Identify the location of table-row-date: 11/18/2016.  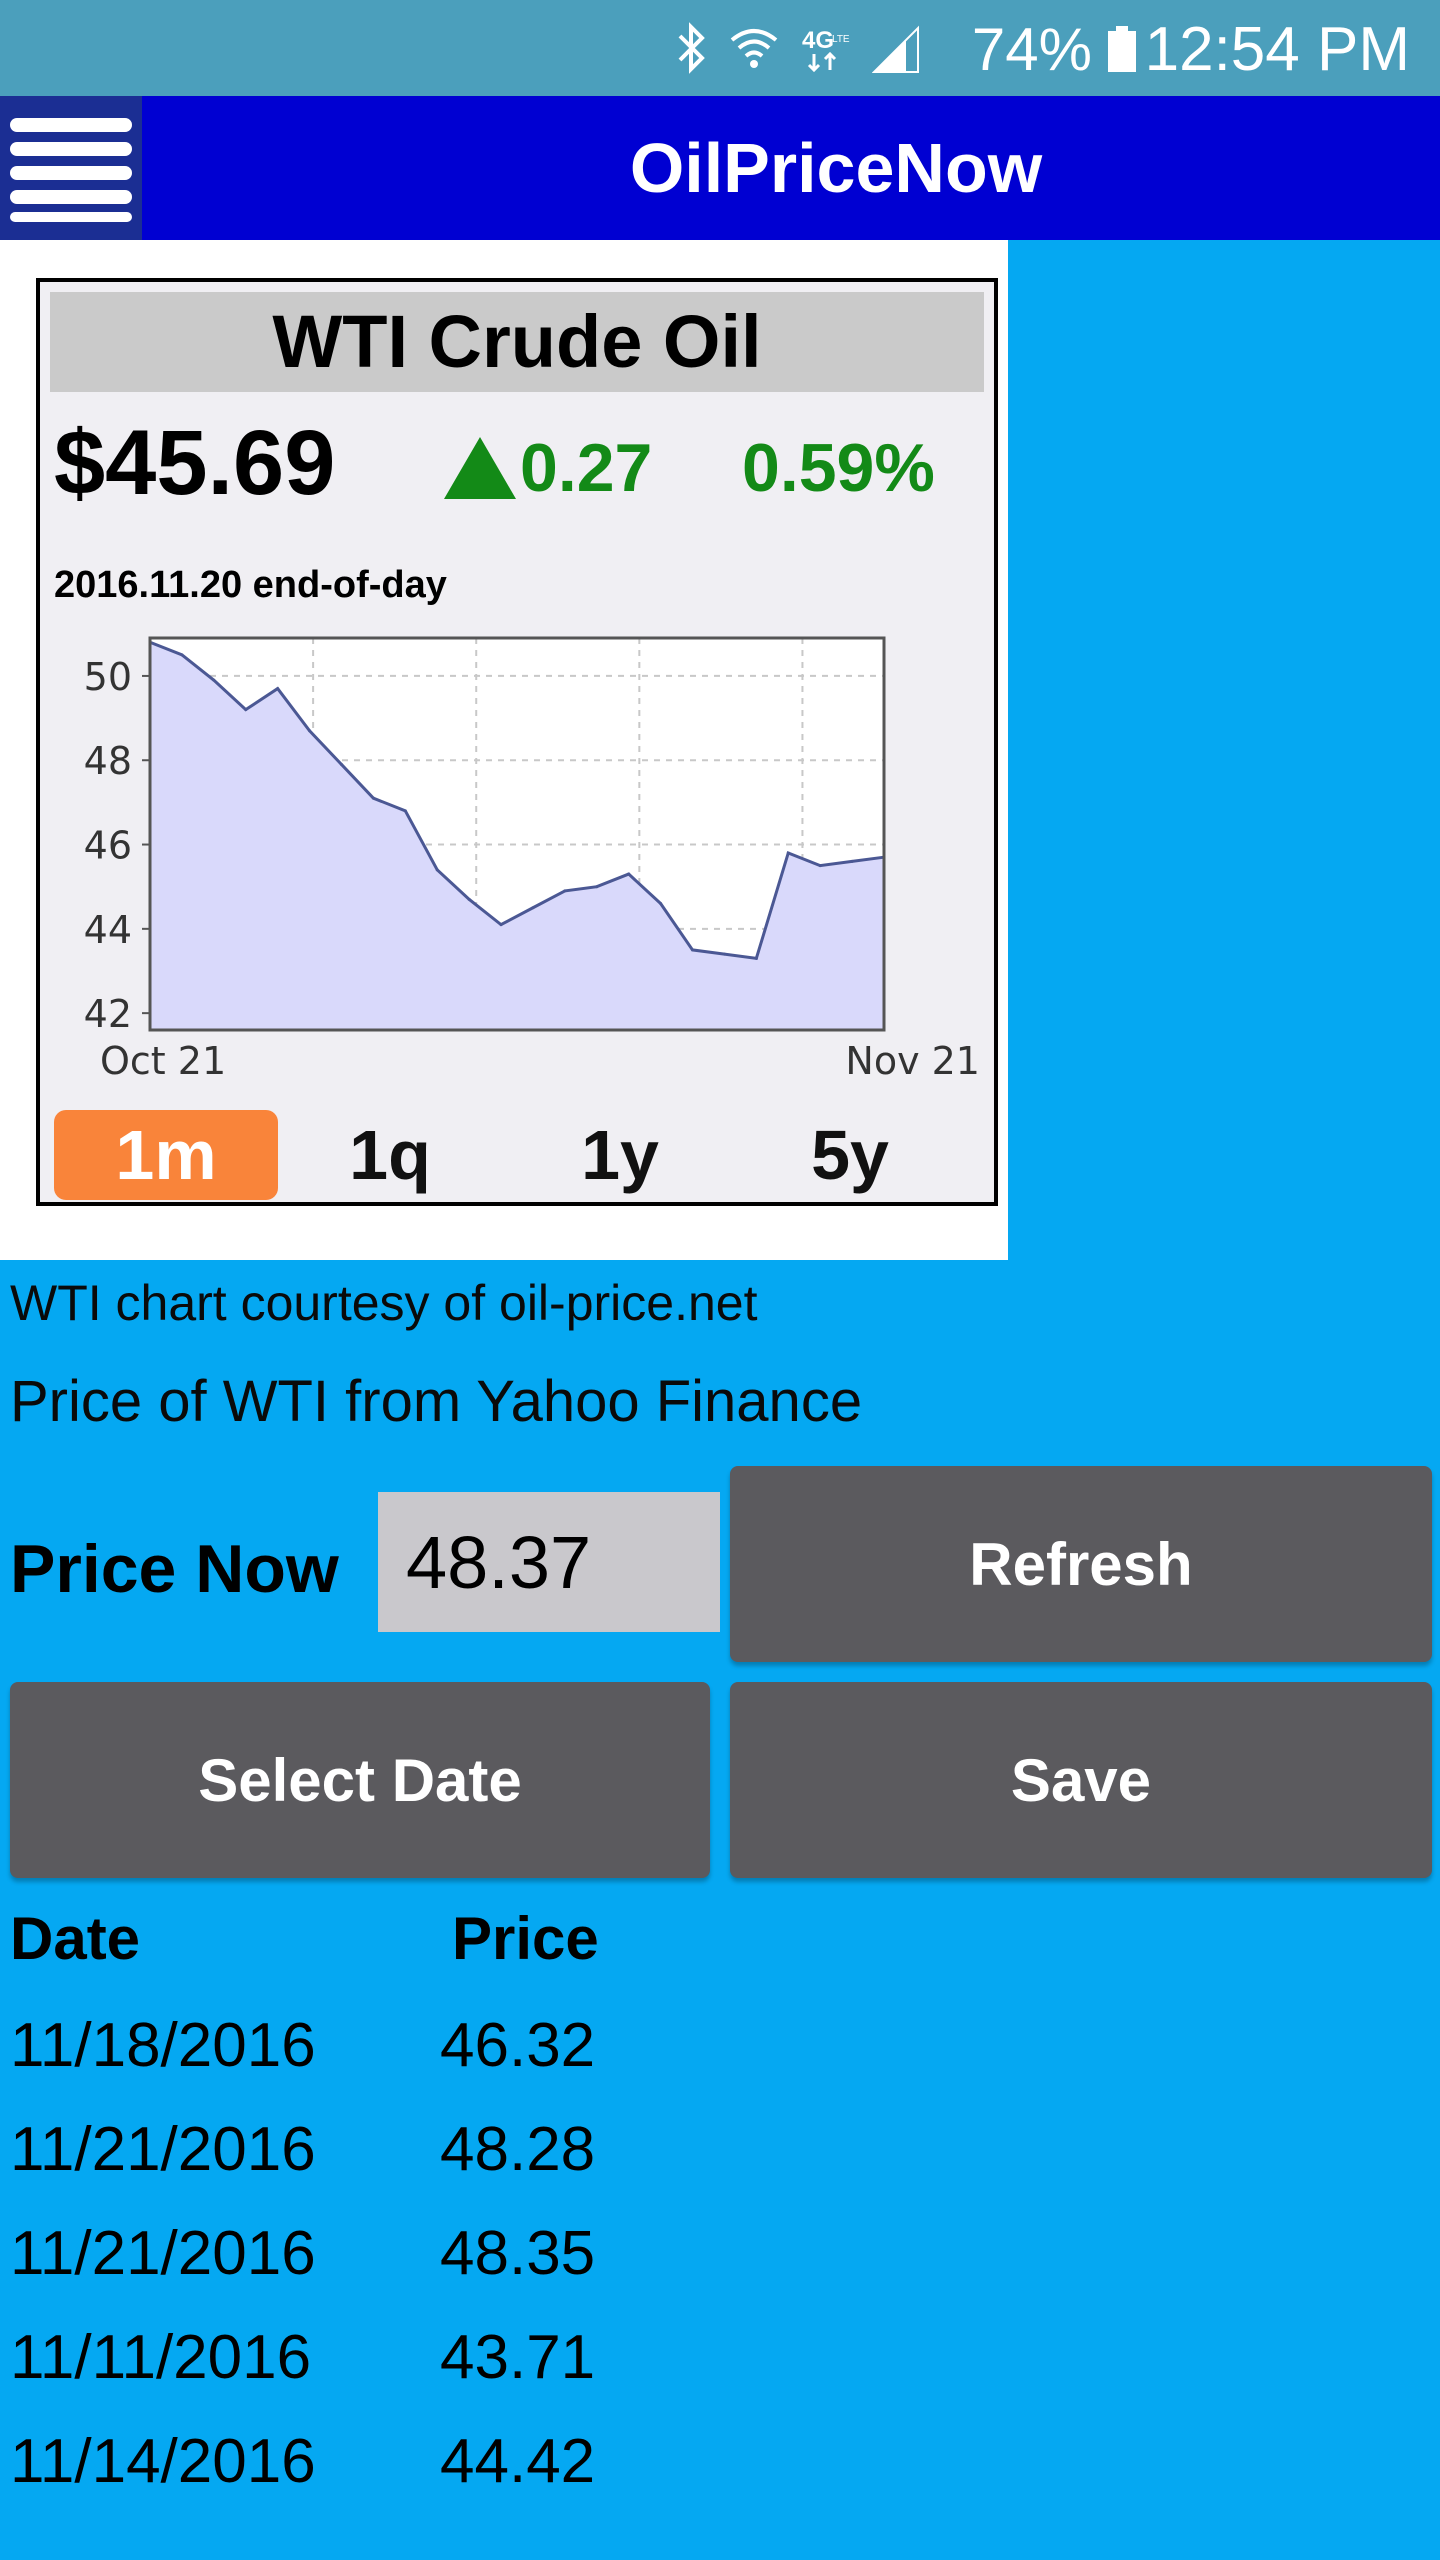
(163, 2045).